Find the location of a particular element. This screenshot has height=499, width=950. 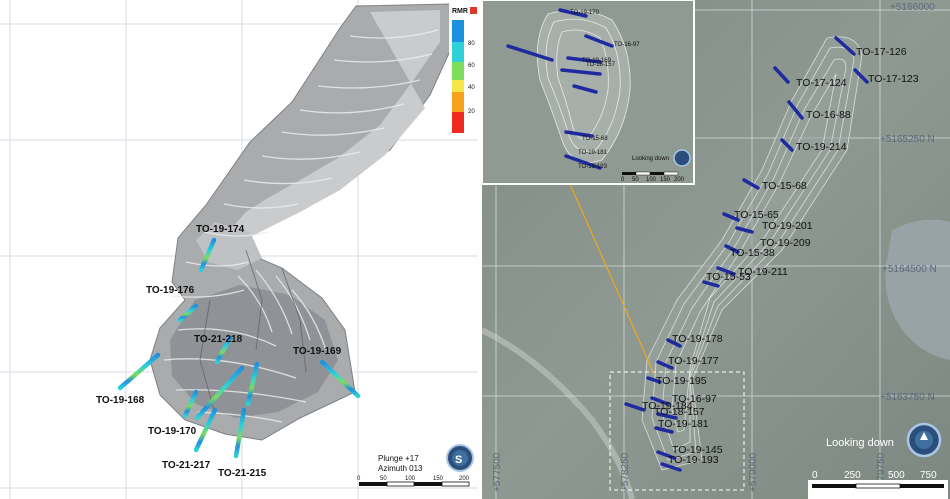

drillhole-label: TO-19-168 is located at coordinates (120, 400).